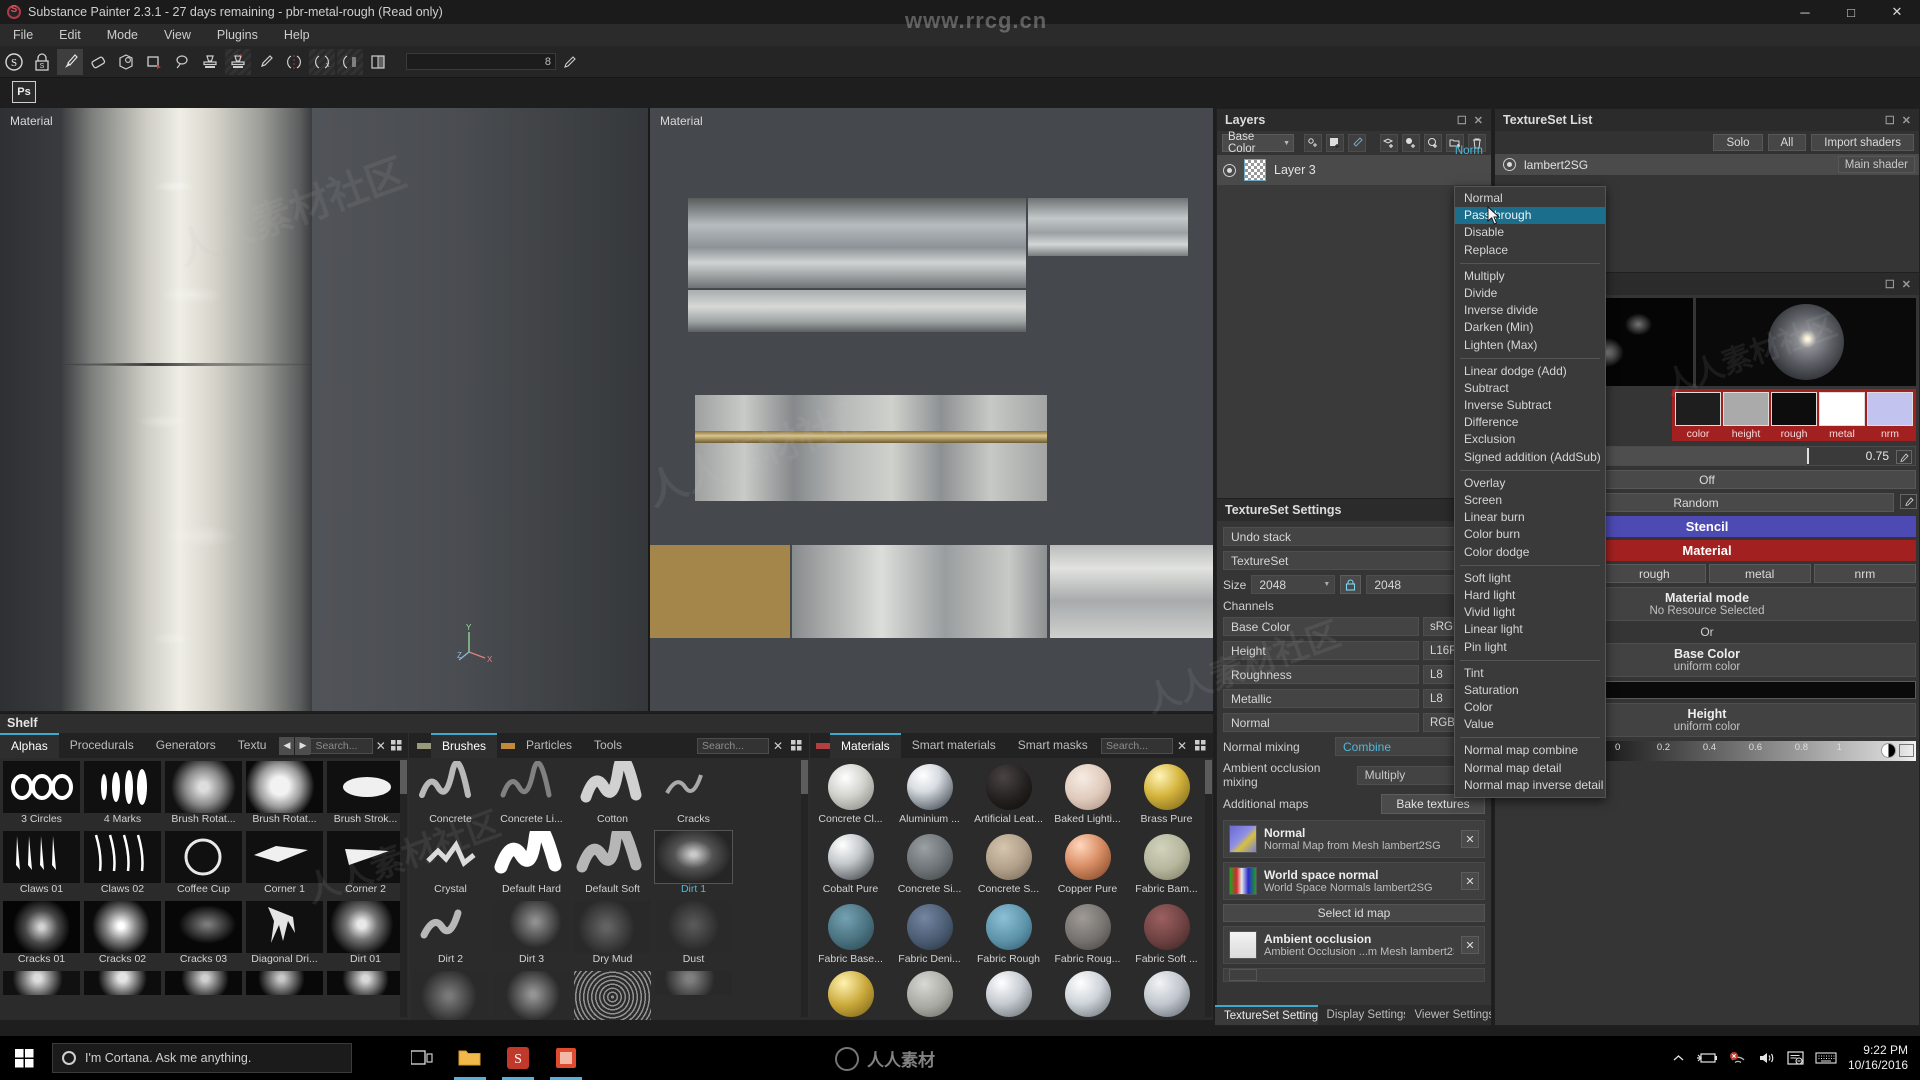  What do you see at coordinates (41, 865) in the screenshot?
I see `alpha-item: Claws 01` at bounding box center [41, 865].